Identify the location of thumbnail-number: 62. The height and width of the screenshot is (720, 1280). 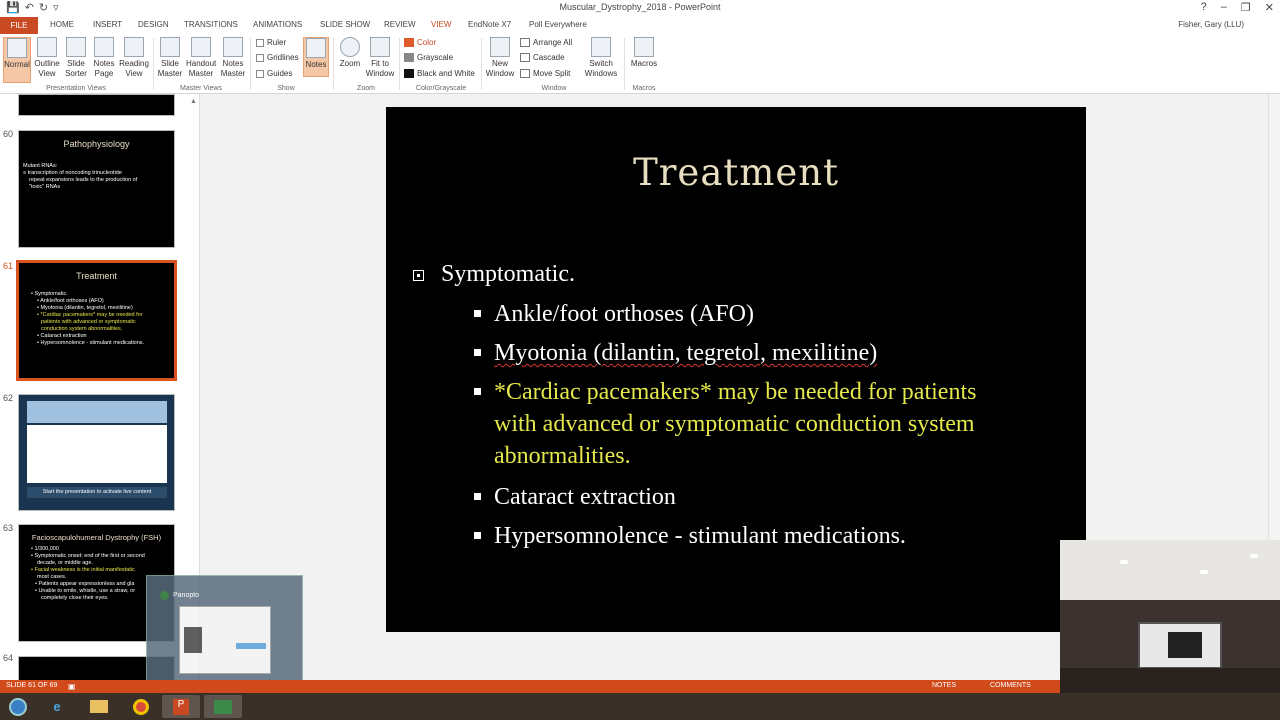
(8, 398).